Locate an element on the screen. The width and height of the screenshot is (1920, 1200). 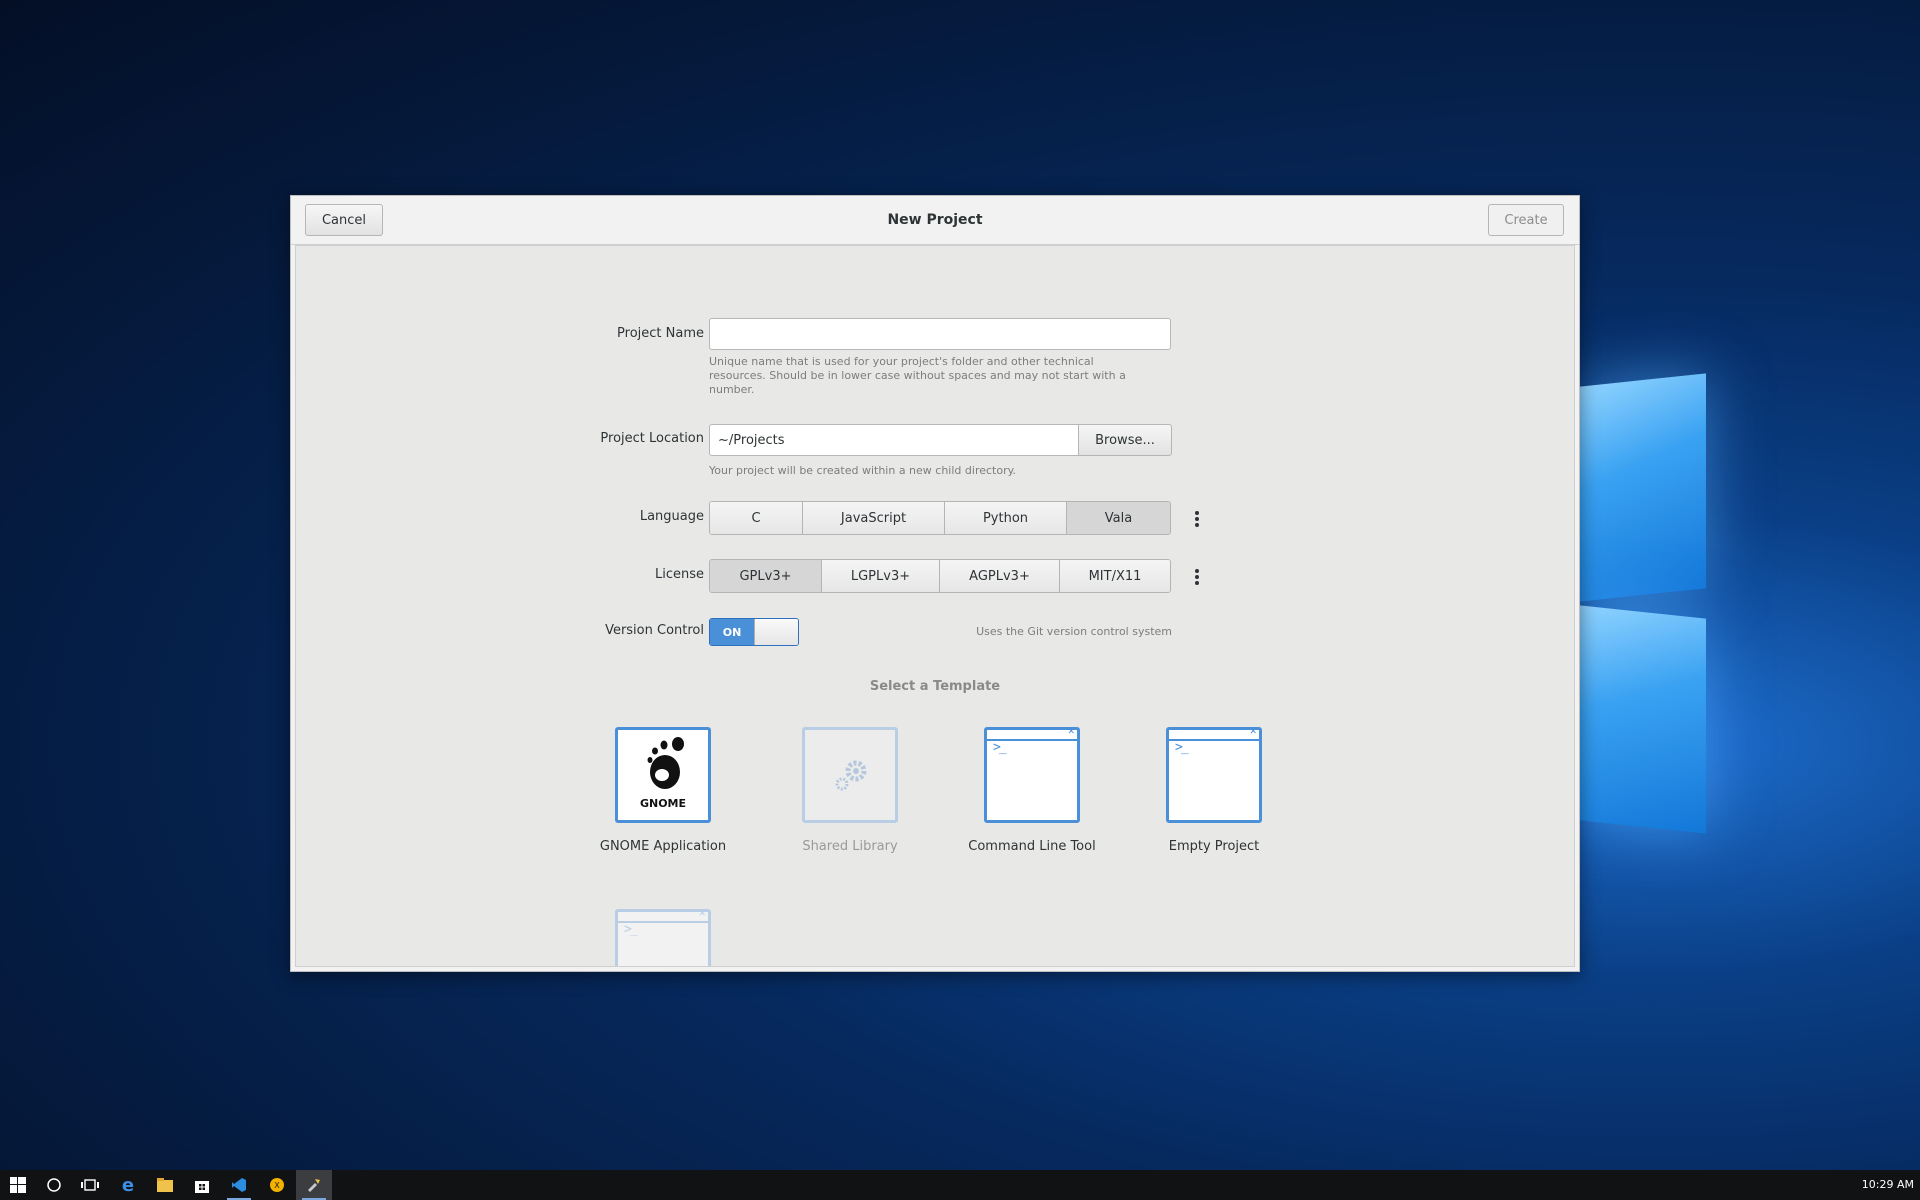
template-label: GNOME Application is located at coordinates (663, 846).